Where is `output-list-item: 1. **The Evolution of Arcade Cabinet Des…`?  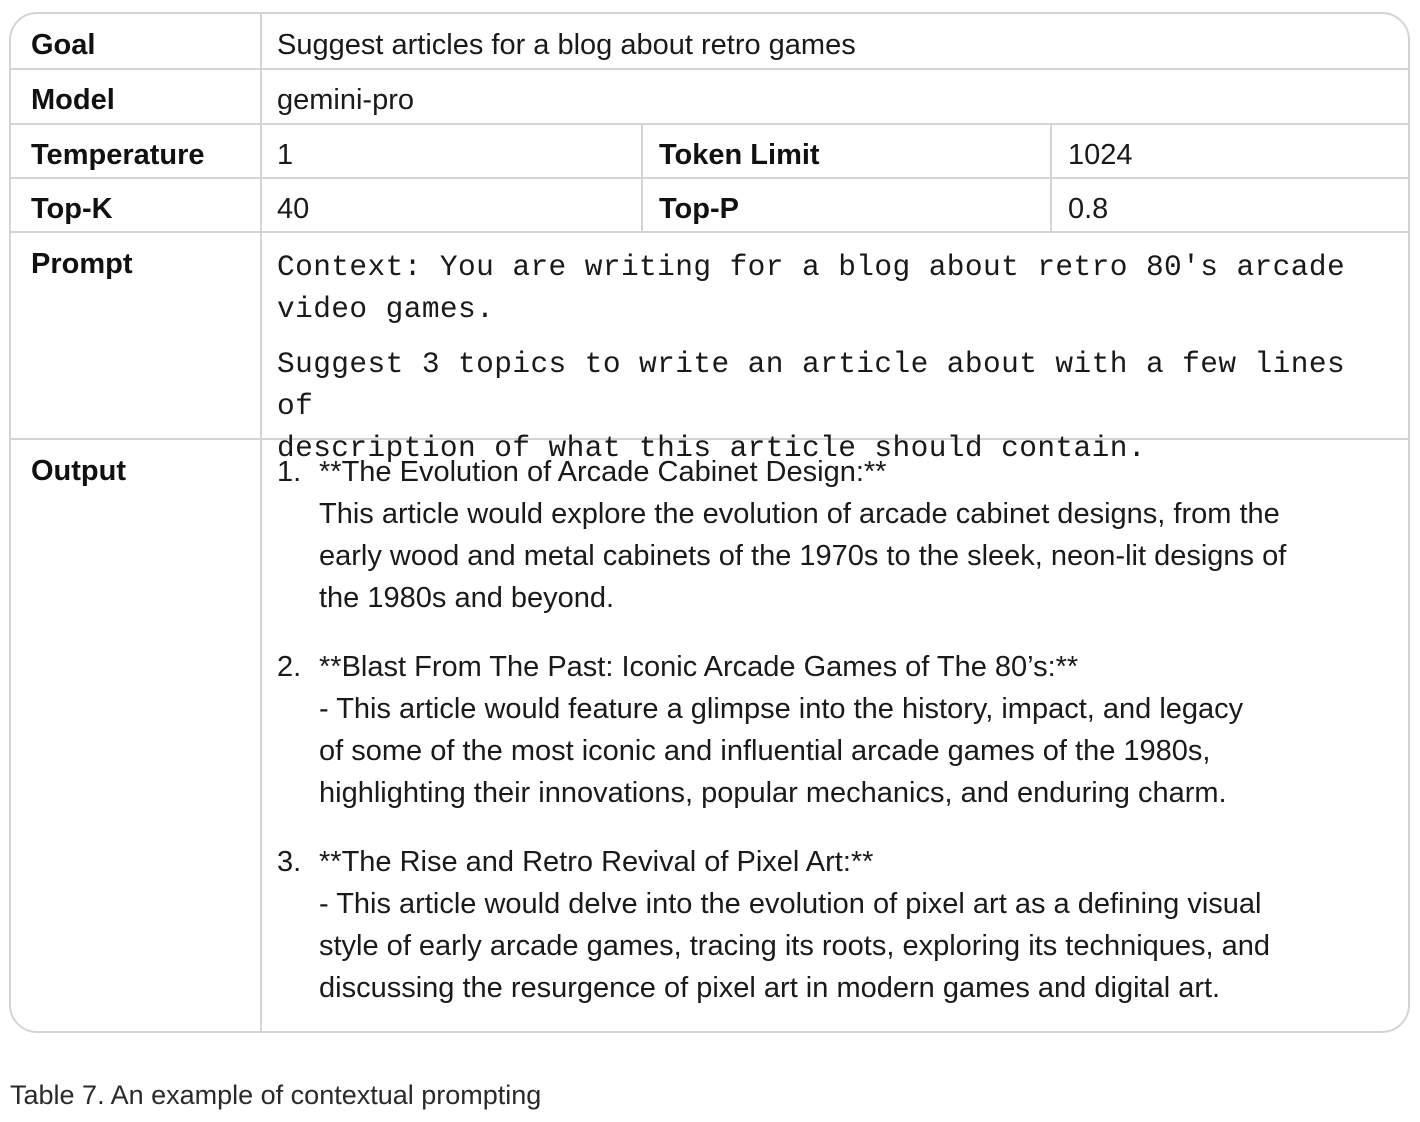
output-list-item: 1. **The Evolution of Arcade Cabinet Des… is located at coordinates (827, 535).